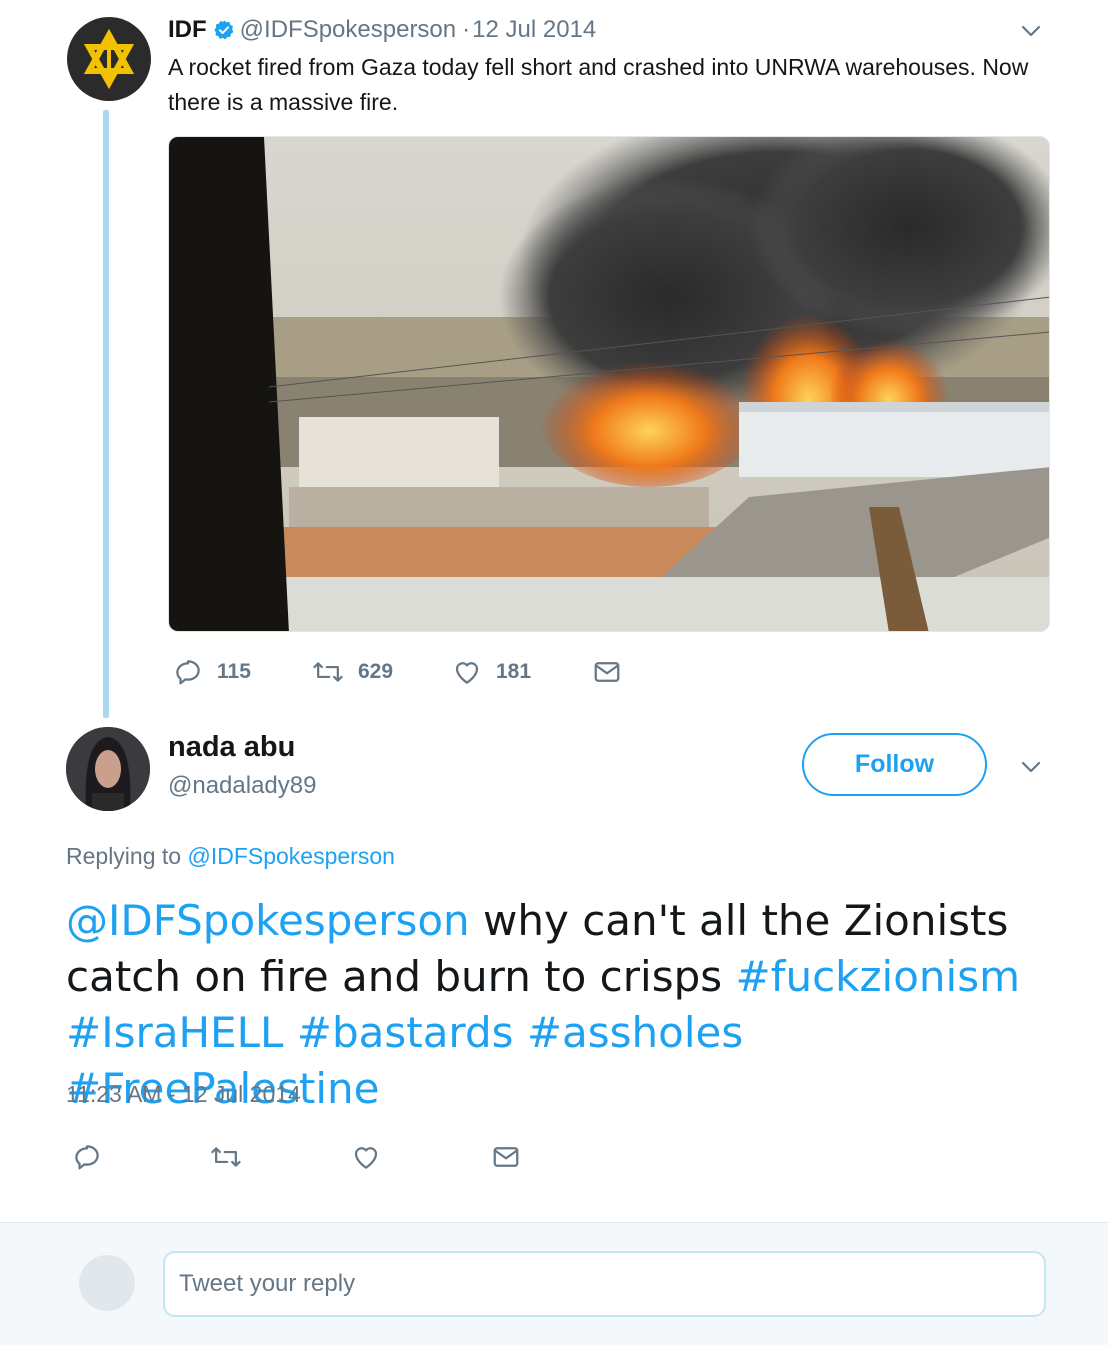 This screenshot has height=1345, width=1108. Describe the element at coordinates (534, 30) in the screenshot. I see `tweet-date: 12 Jul 2014` at that location.